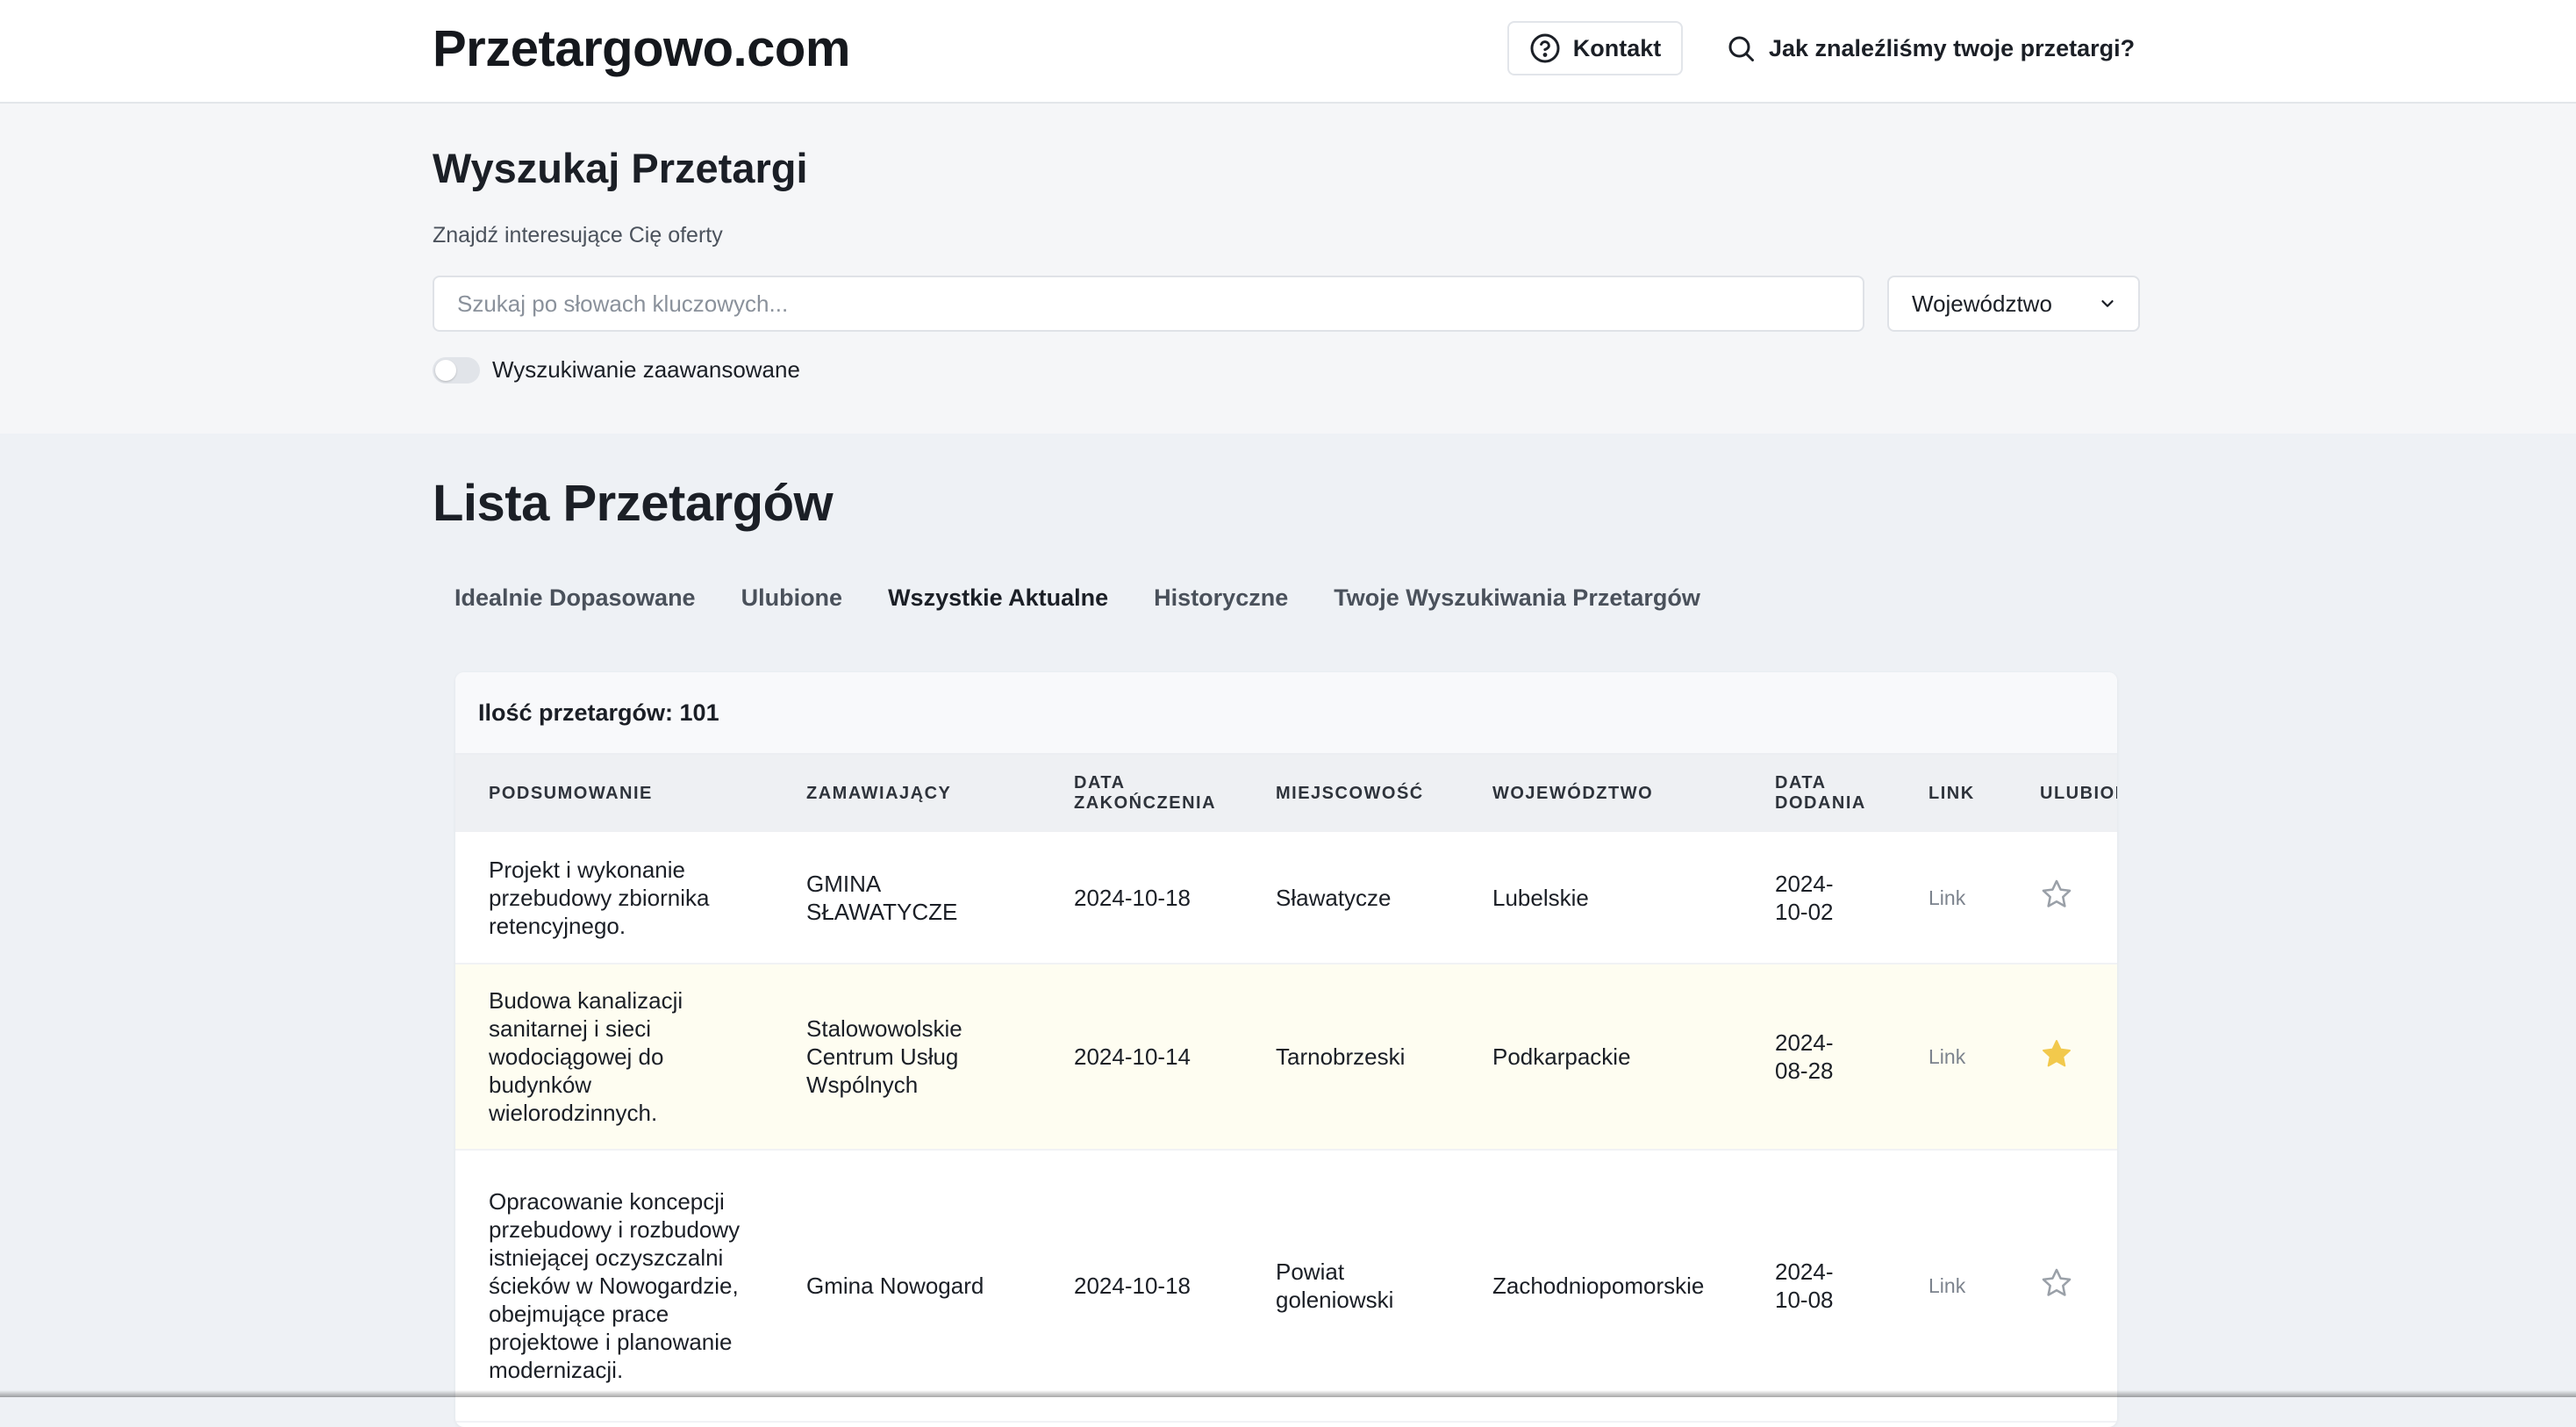 This screenshot has width=2576, height=1427. What do you see at coordinates (1517, 598) in the screenshot?
I see `tab-your-searches: Twoje Wyszukiwania Przetargów` at bounding box center [1517, 598].